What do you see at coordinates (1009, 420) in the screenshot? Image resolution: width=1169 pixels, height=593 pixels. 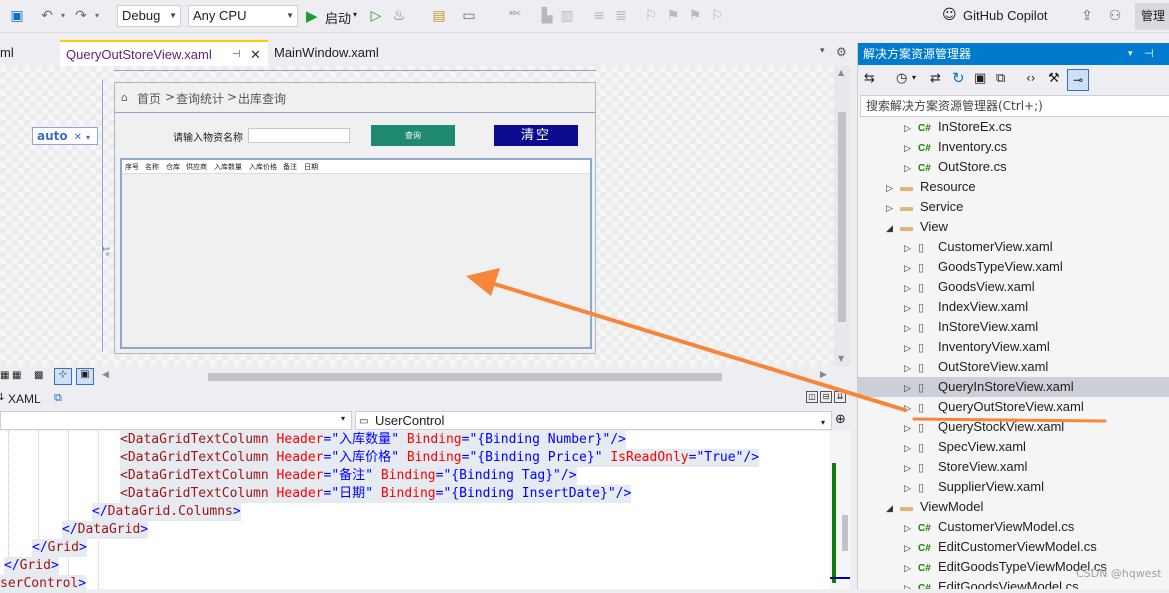 I see `annotation-underline` at bounding box center [1009, 420].